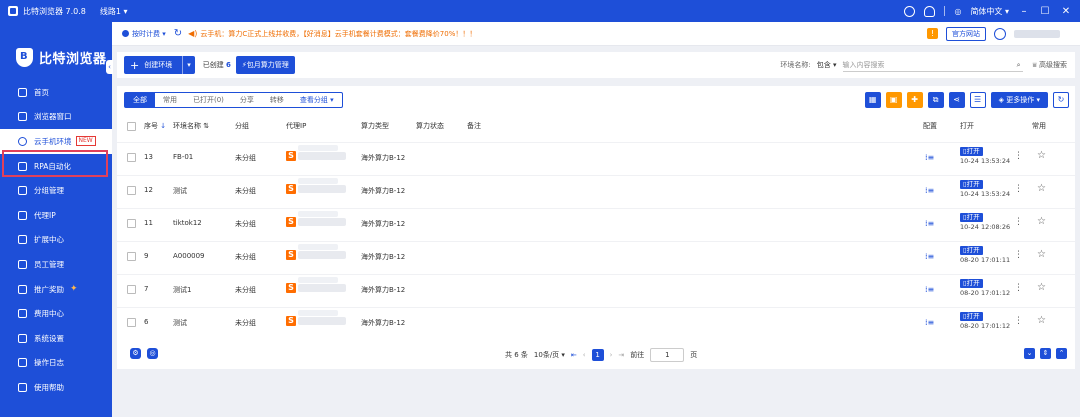 This screenshot has height=417, width=1080. Describe the element at coordinates (932, 33) in the screenshot. I see `notification-icon: !` at that location.